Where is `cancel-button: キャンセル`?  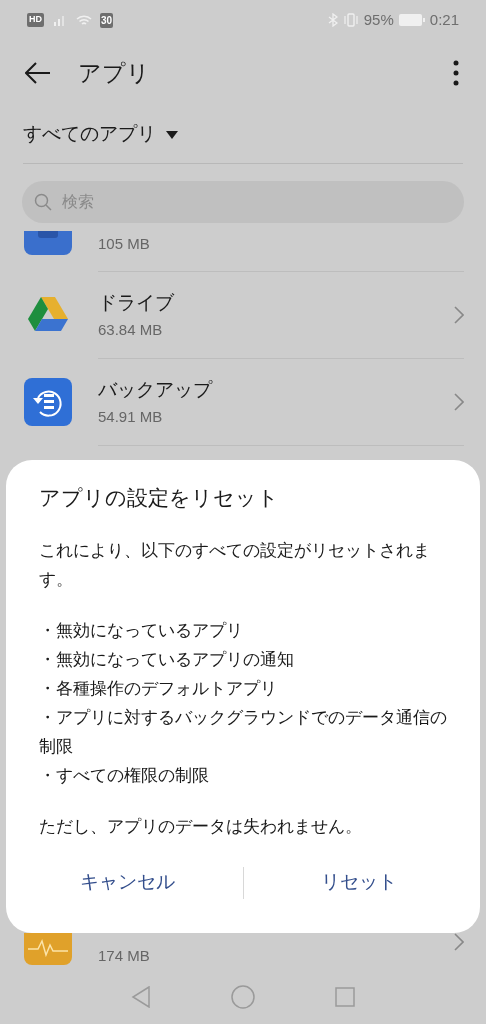 cancel-button: キャンセル is located at coordinates (127, 882).